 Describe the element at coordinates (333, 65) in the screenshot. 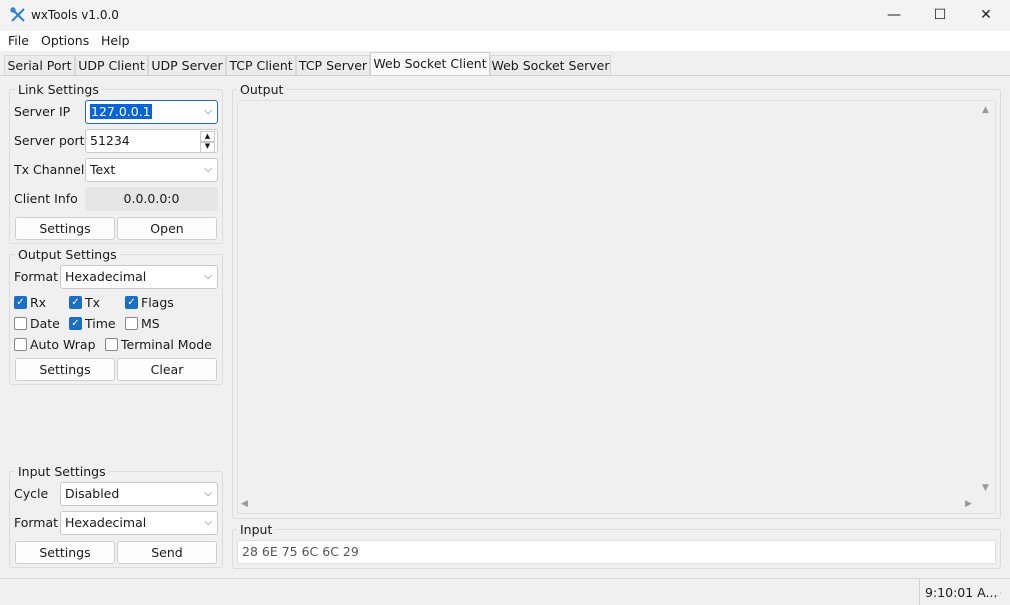

I see `tab-tcp-server: TCP Server` at that location.